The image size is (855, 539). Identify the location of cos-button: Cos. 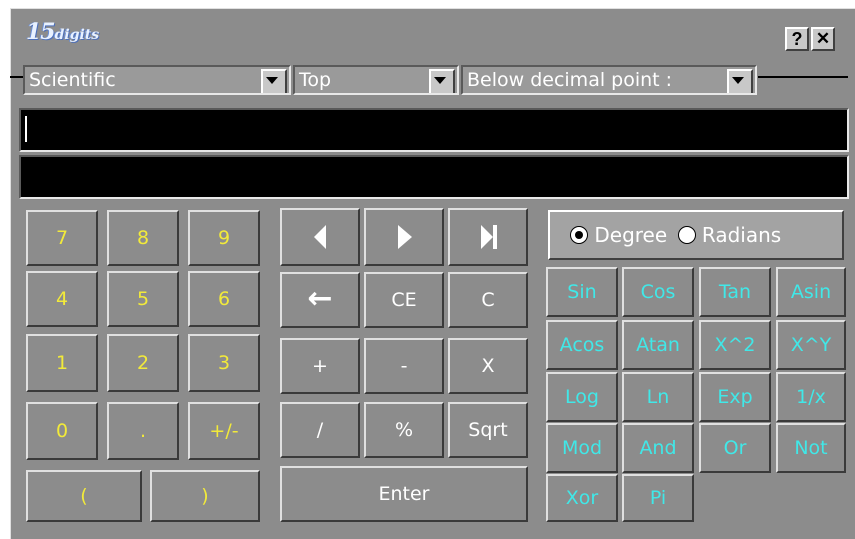
(658, 292).